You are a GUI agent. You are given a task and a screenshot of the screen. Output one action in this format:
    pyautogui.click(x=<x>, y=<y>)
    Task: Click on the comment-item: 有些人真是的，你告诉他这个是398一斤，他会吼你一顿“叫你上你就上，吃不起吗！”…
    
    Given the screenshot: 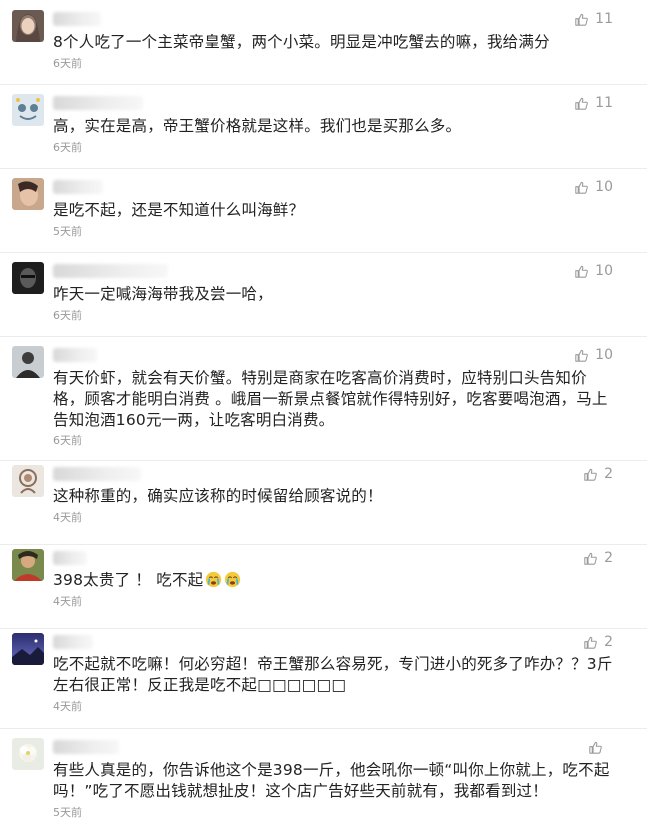 What is the action you would take?
    pyautogui.click(x=323, y=776)
    